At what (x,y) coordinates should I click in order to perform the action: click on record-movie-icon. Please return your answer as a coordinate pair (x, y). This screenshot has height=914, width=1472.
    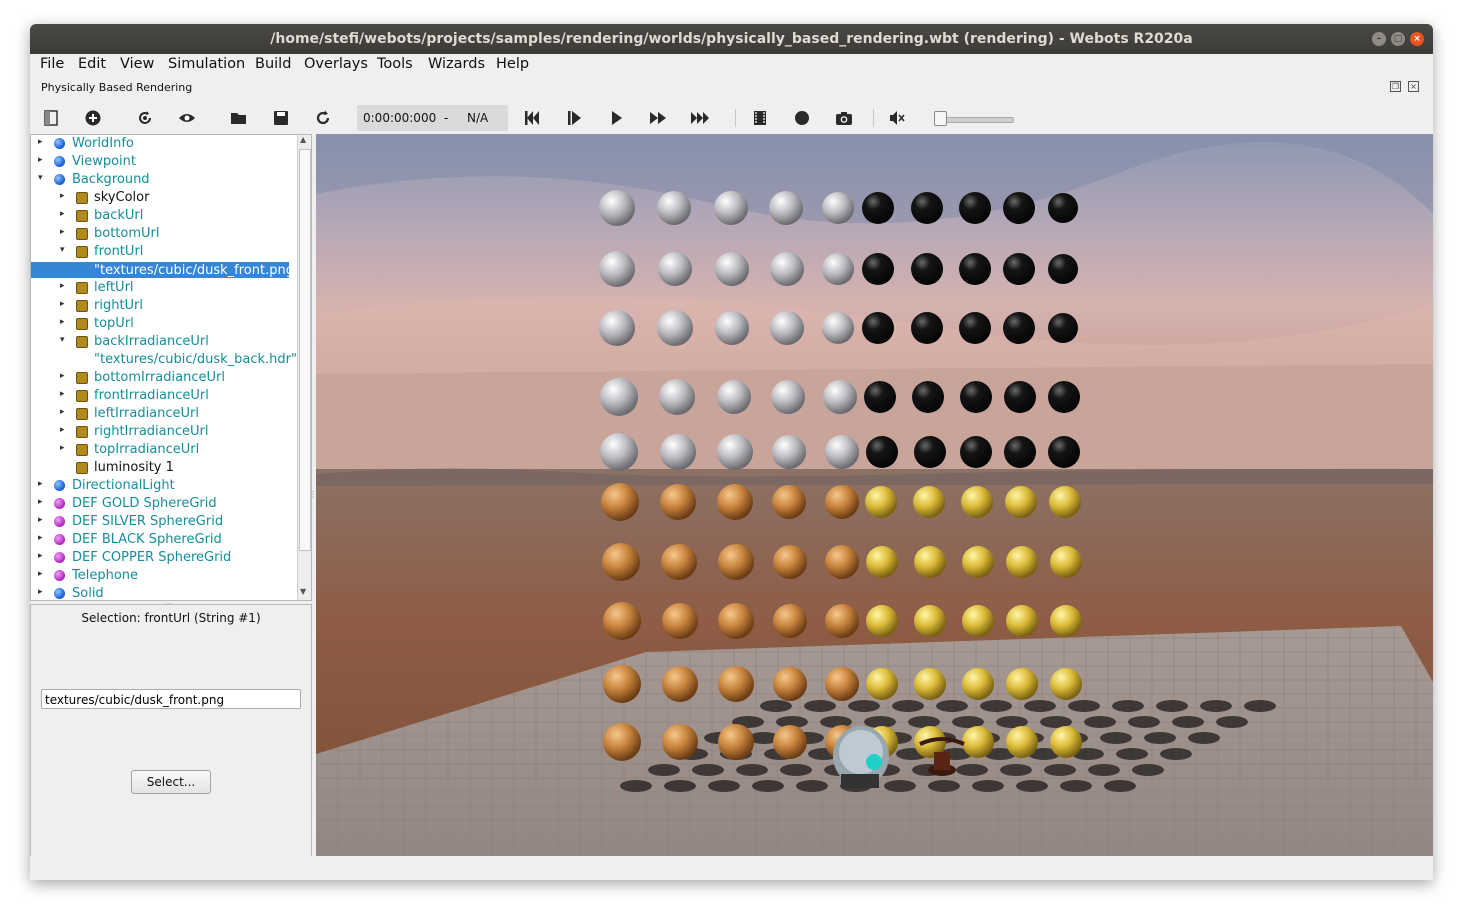
    Looking at the image, I should click on (760, 118).